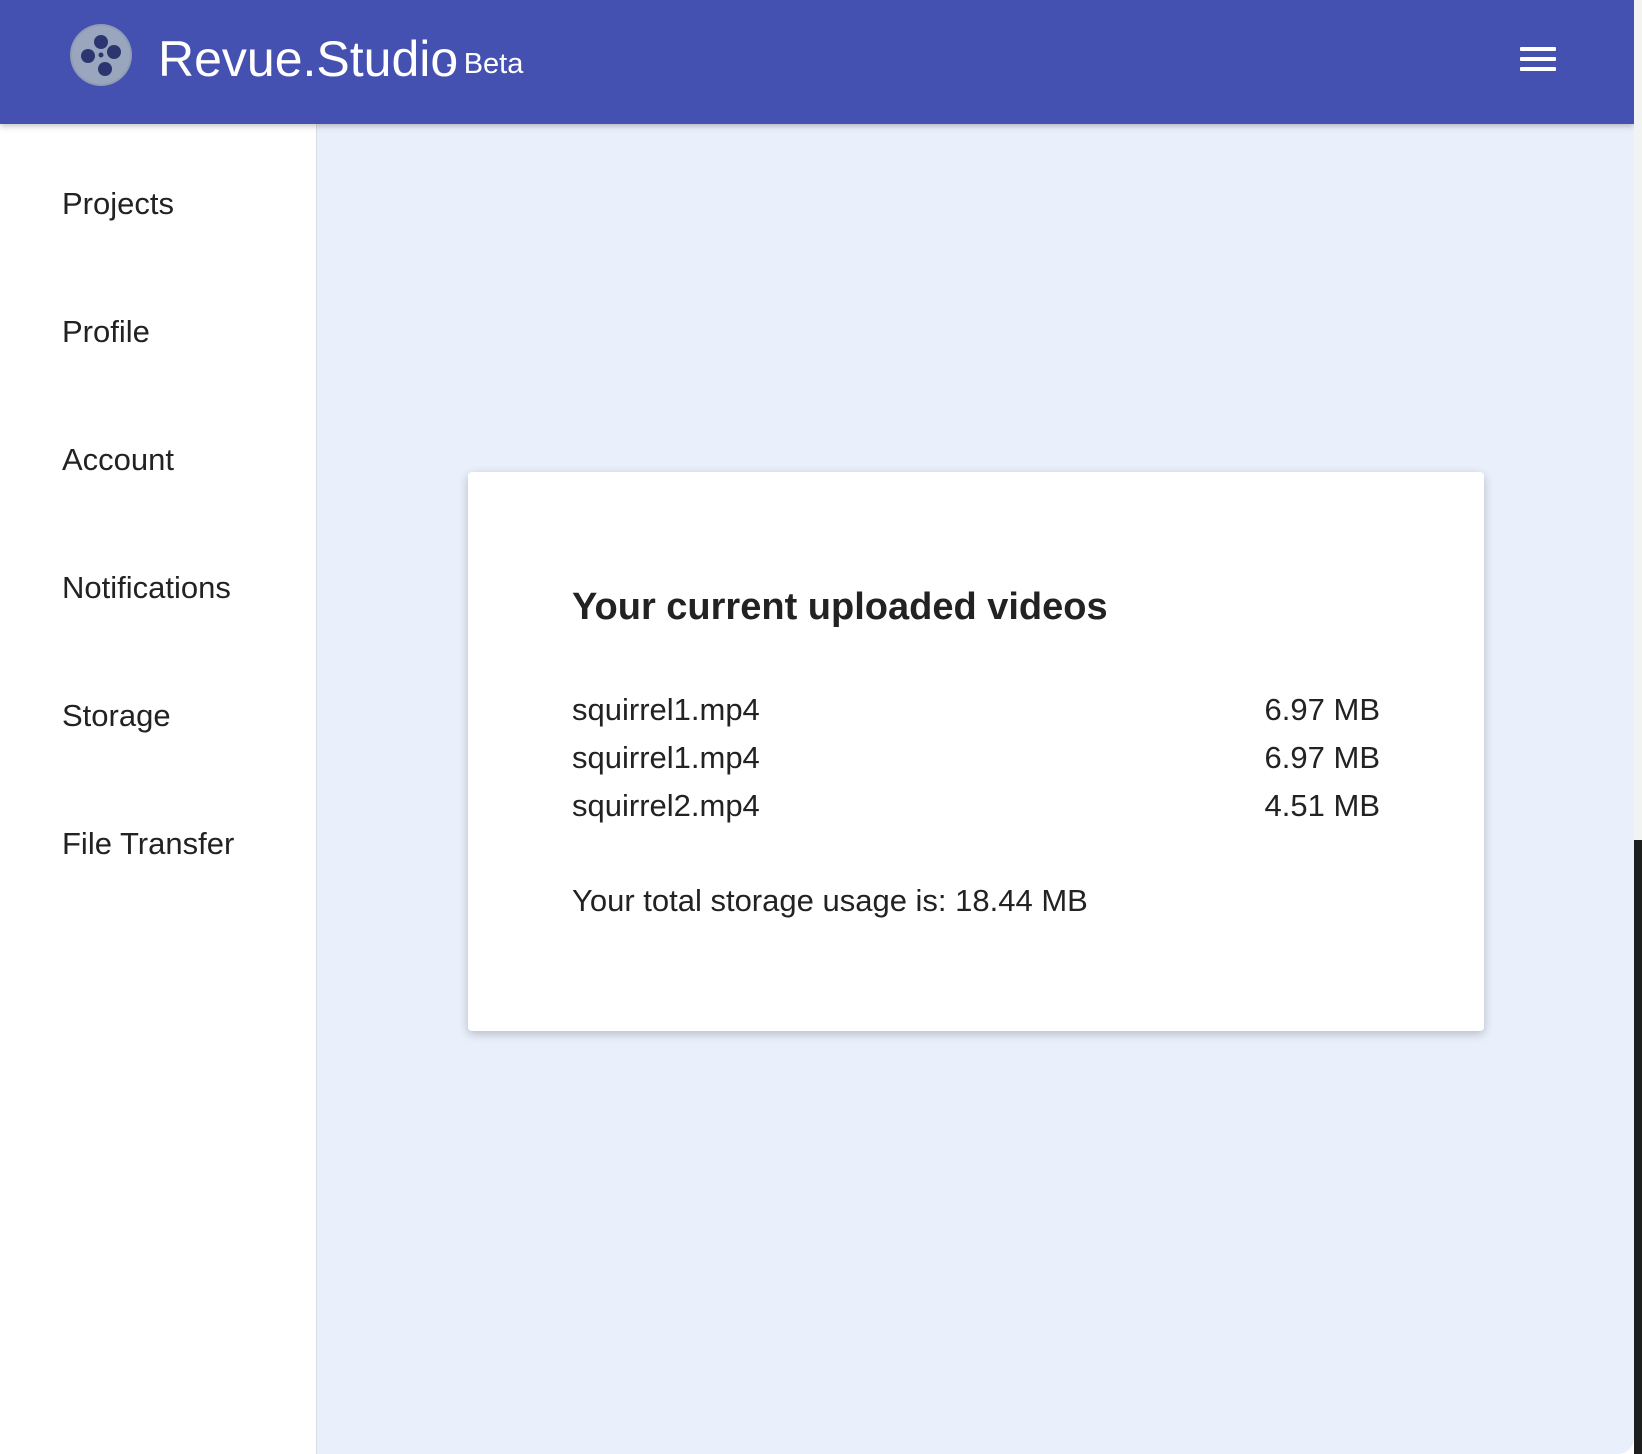 Image resolution: width=1642 pixels, height=1454 pixels. I want to click on file-size: 4.51 MB, so click(1322, 805).